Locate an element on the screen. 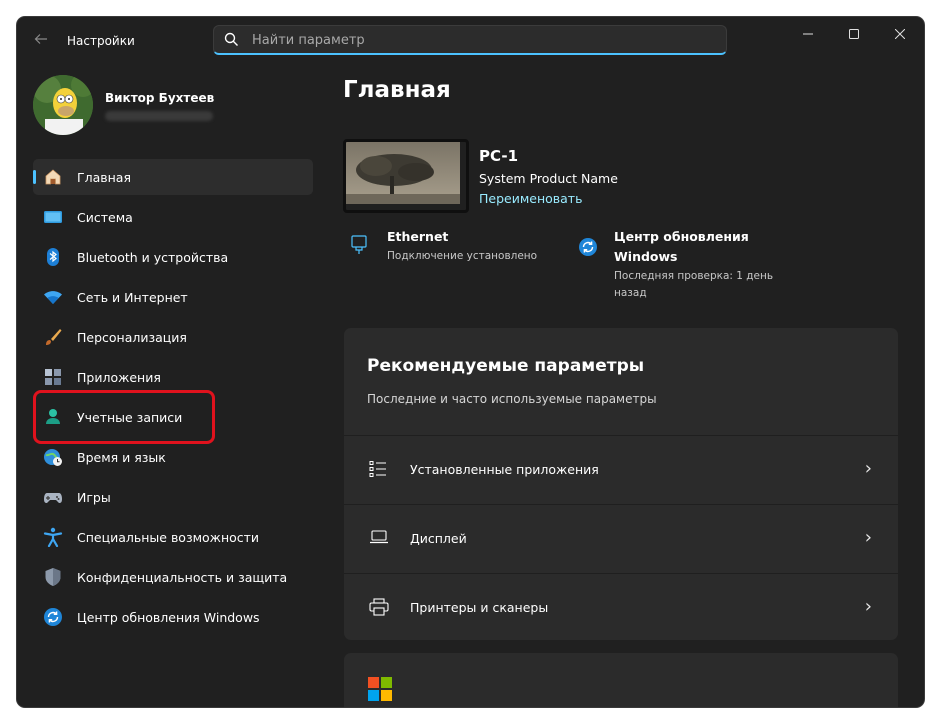  apps-list-icon is located at coordinates (377, 469).